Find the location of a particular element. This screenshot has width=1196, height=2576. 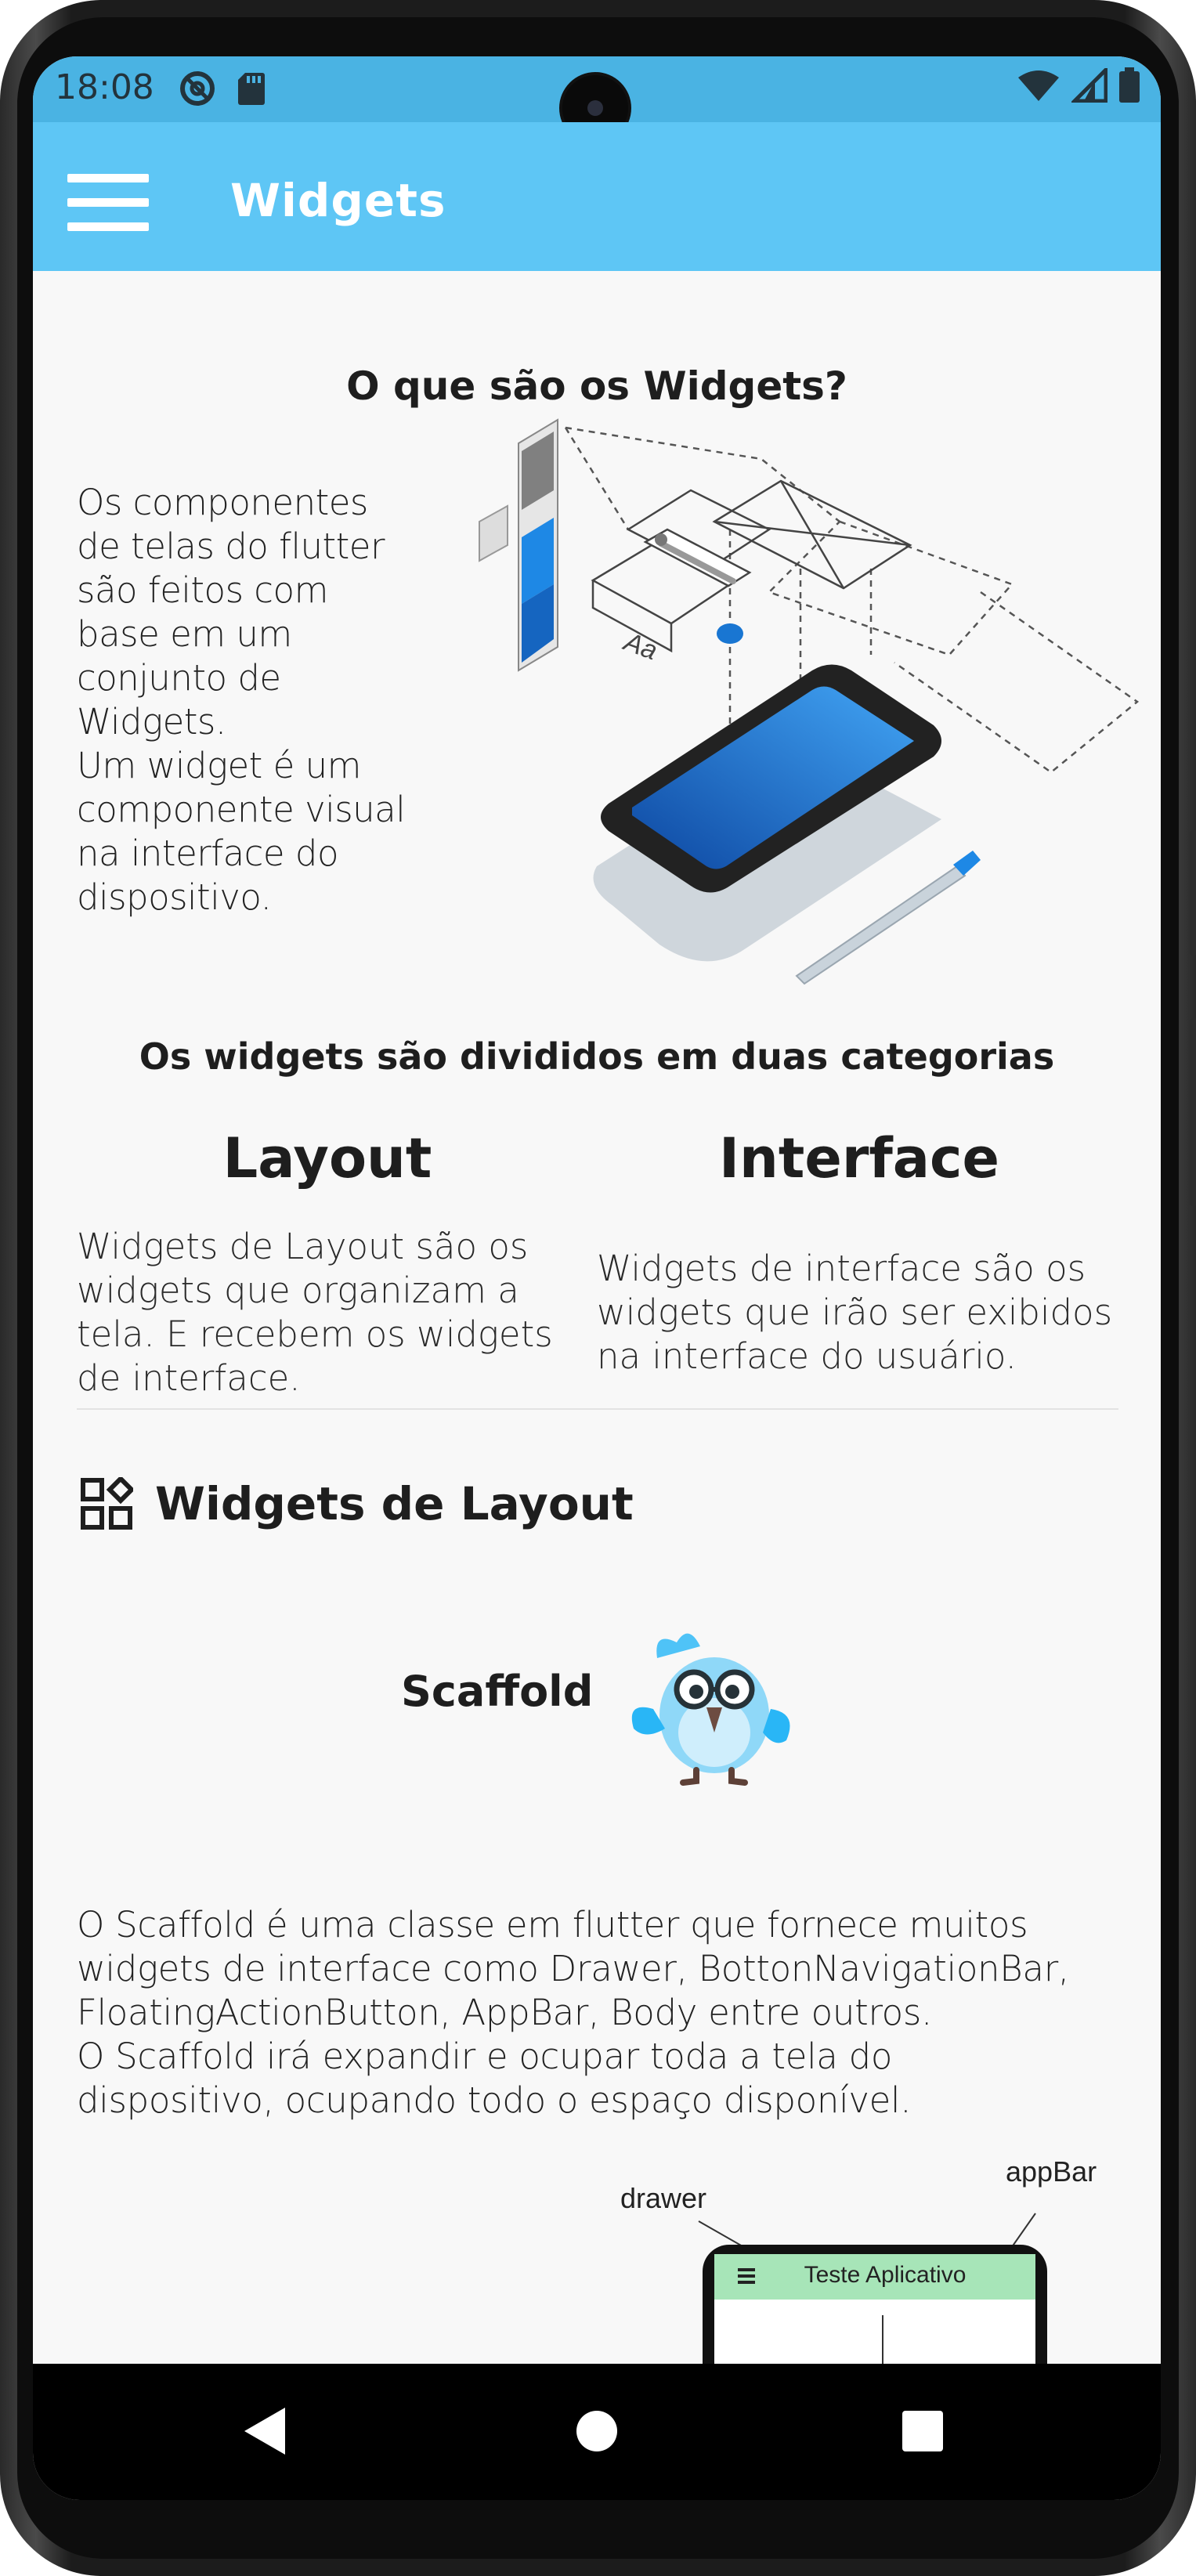

layout-title: Layout is located at coordinates (327, 1158).